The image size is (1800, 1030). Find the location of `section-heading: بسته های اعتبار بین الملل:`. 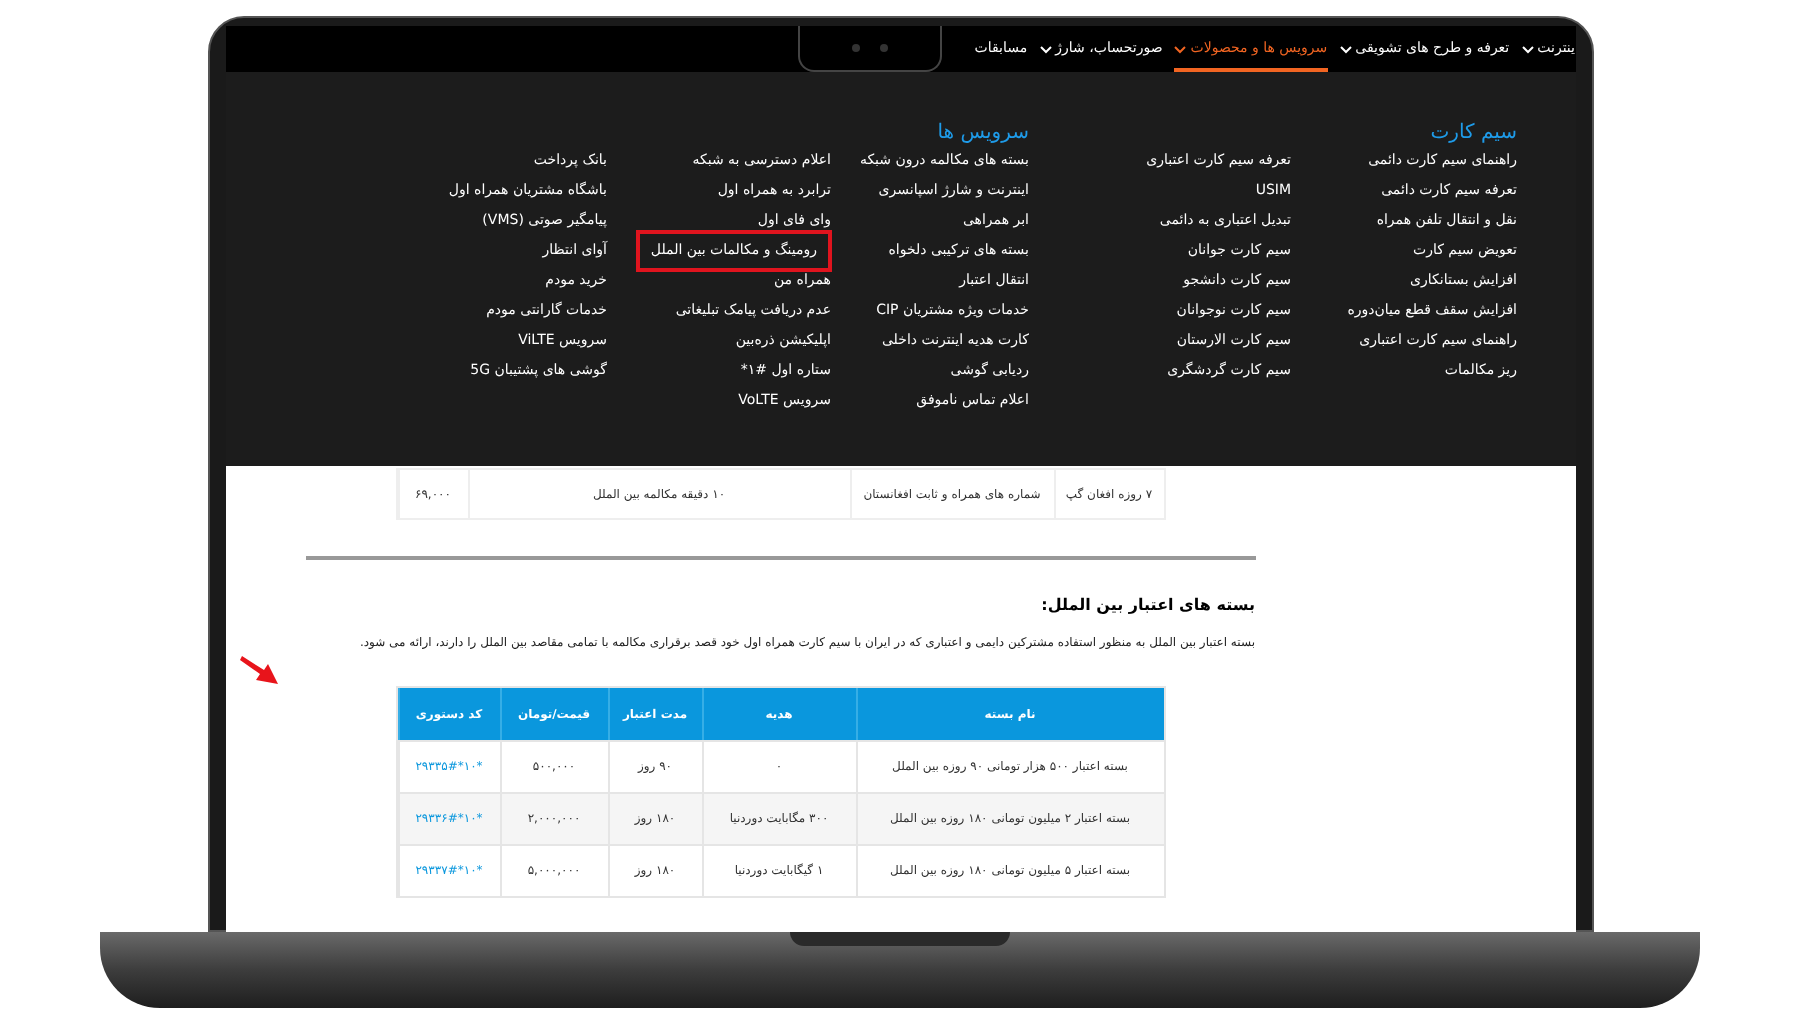

section-heading: بسته های اعتبار بین الملل: is located at coordinates (1147, 606).